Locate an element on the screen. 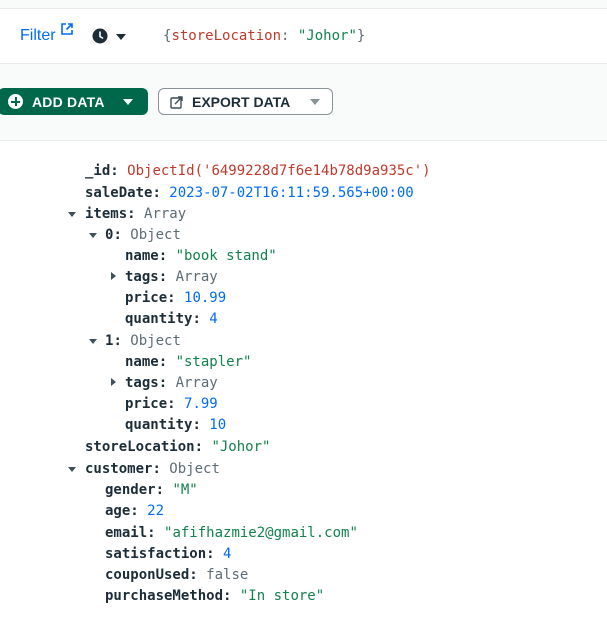 The height and width of the screenshot is (626, 607). field-key: age is located at coordinates (118, 511).